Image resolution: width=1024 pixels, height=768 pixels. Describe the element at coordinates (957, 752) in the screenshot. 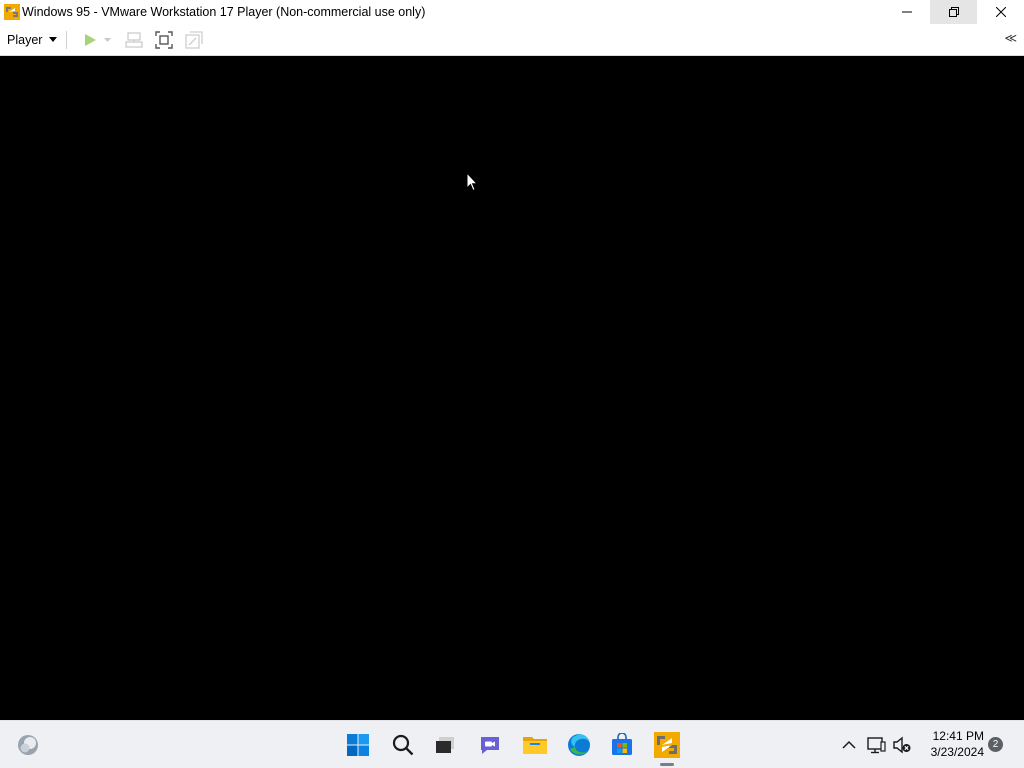

I see `clock-date: 3/23/2024` at that location.